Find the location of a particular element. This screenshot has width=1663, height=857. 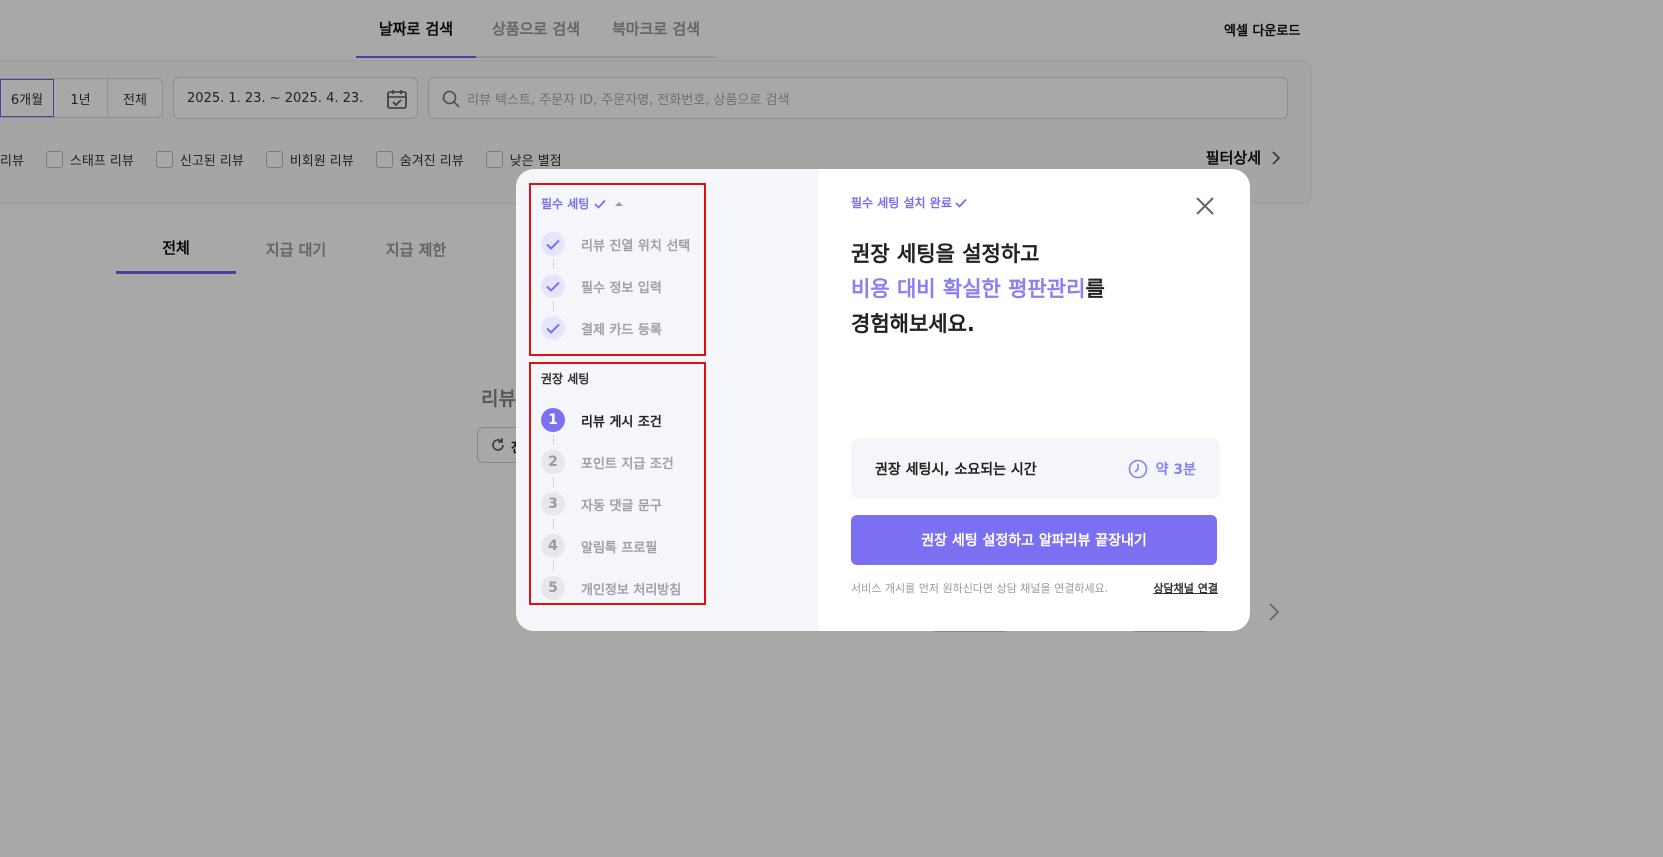

step-number: 5 is located at coordinates (553, 588).